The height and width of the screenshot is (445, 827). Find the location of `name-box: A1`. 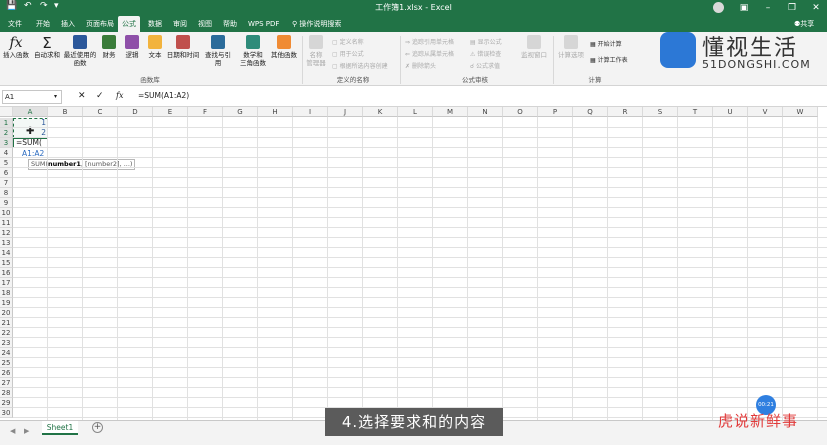

name-box: A1 is located at coordinates (32, 97).